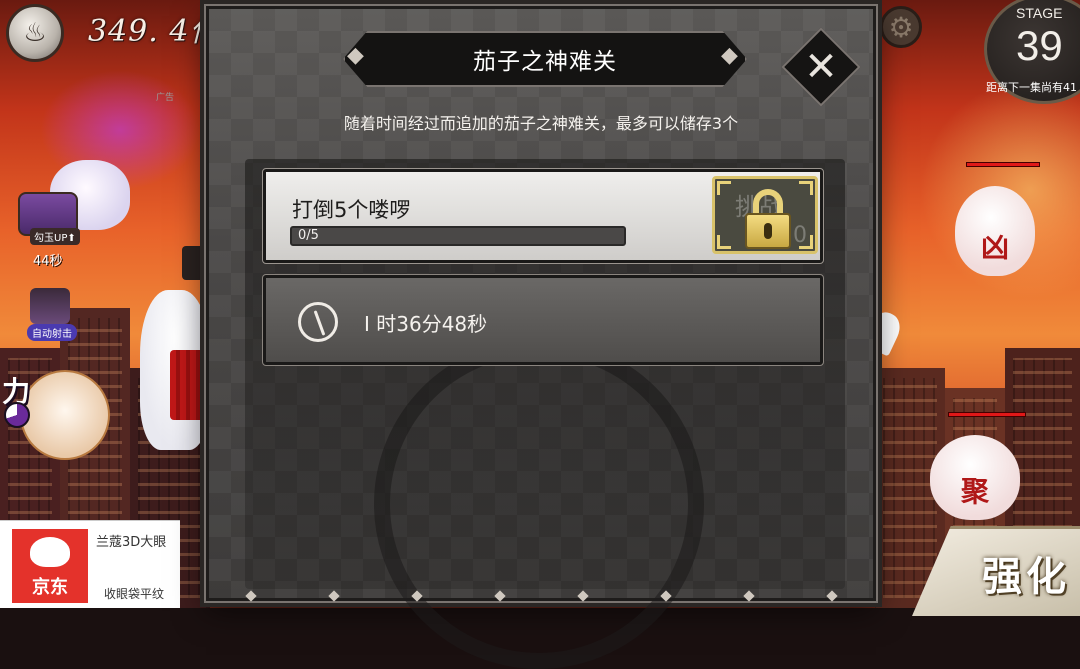 This screenshot has height=669, width=1080. Describe the element at coordinates (1031, 87) in the screenshot. I see `stage-countdown: 距离下一集尚有41` at that location.